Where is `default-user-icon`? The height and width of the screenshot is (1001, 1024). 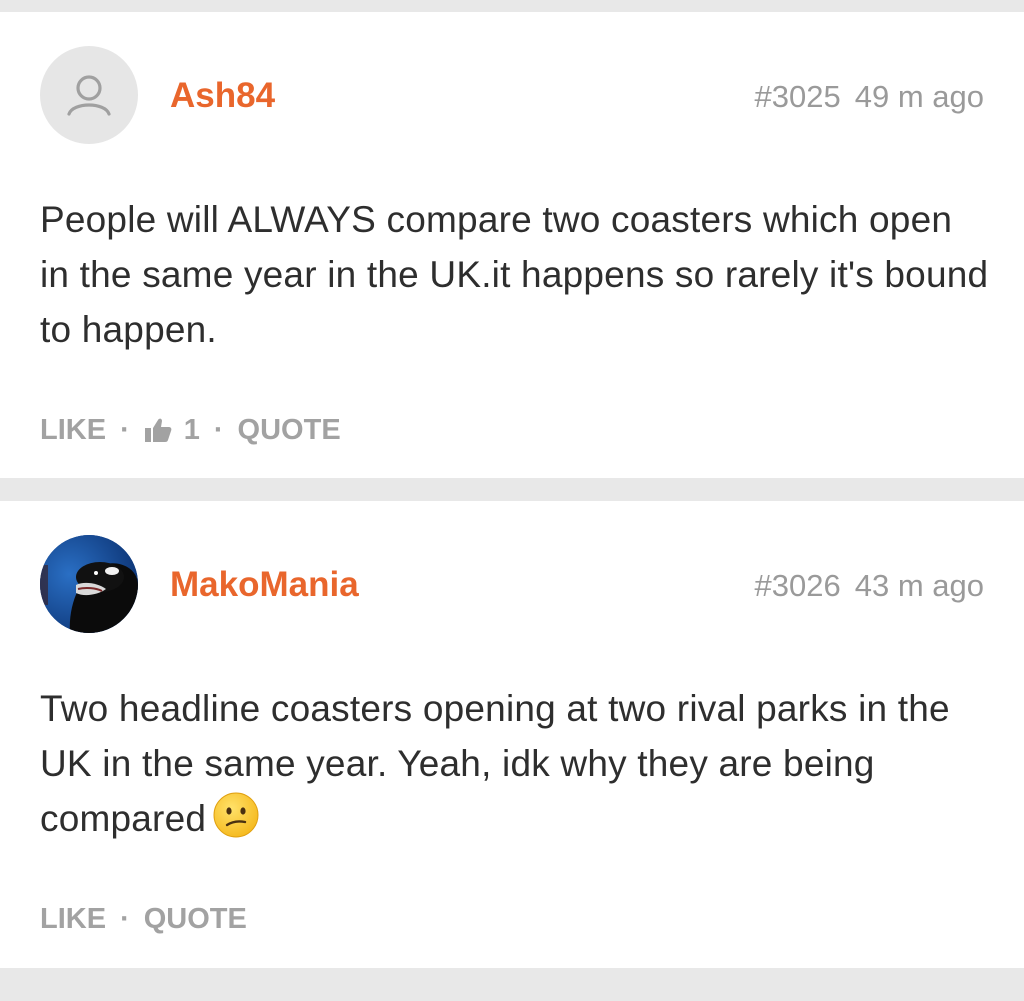
default-user-icon is located at coordinates (89, 95).